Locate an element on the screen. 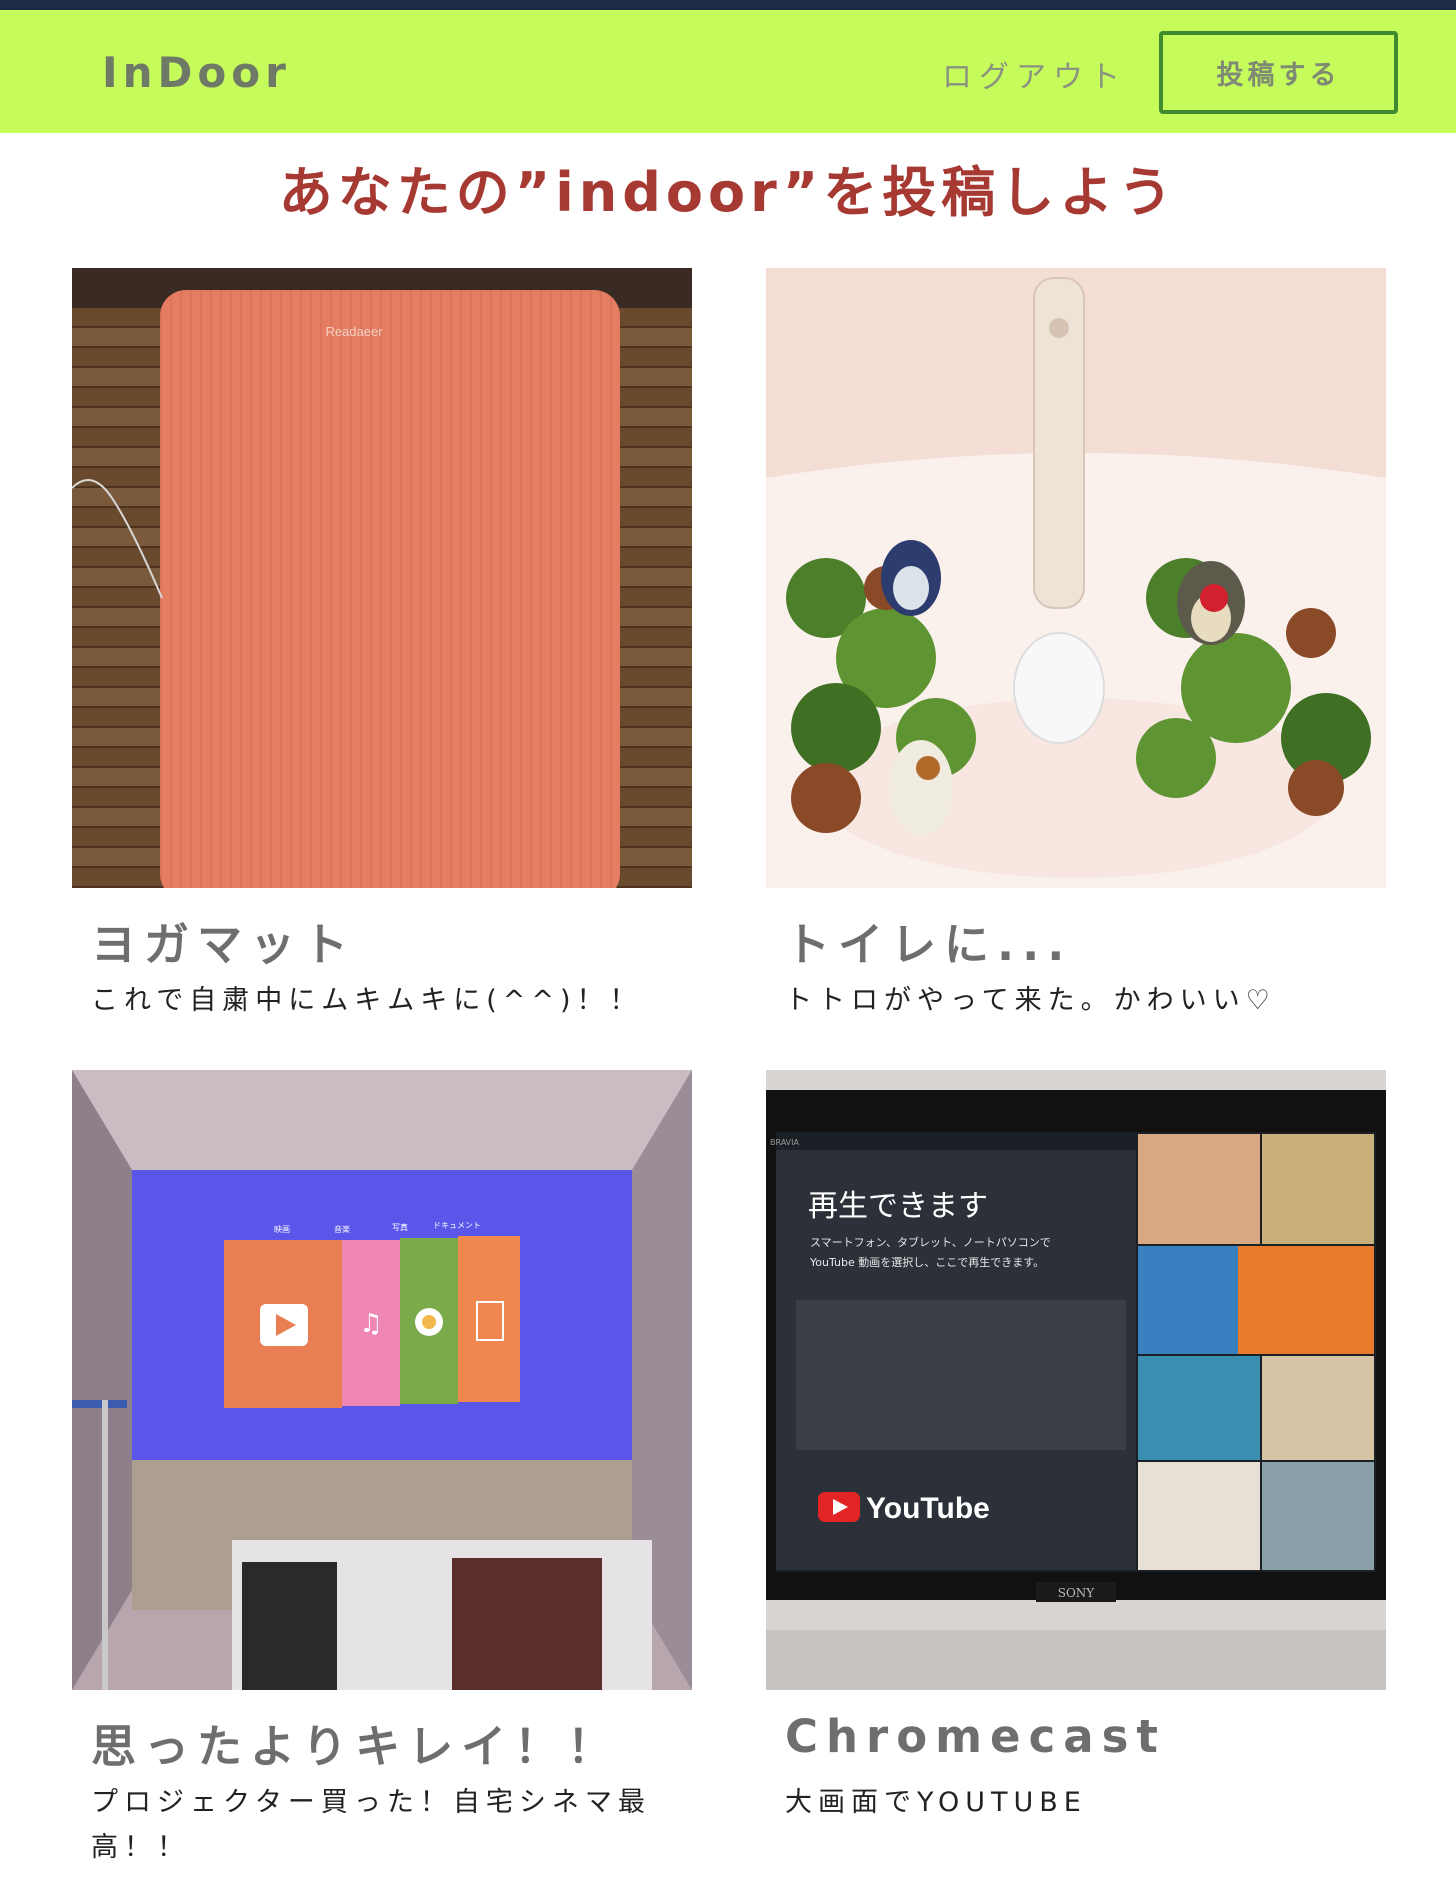  post-button: 投稿する is located at coordinates (1278, 72).